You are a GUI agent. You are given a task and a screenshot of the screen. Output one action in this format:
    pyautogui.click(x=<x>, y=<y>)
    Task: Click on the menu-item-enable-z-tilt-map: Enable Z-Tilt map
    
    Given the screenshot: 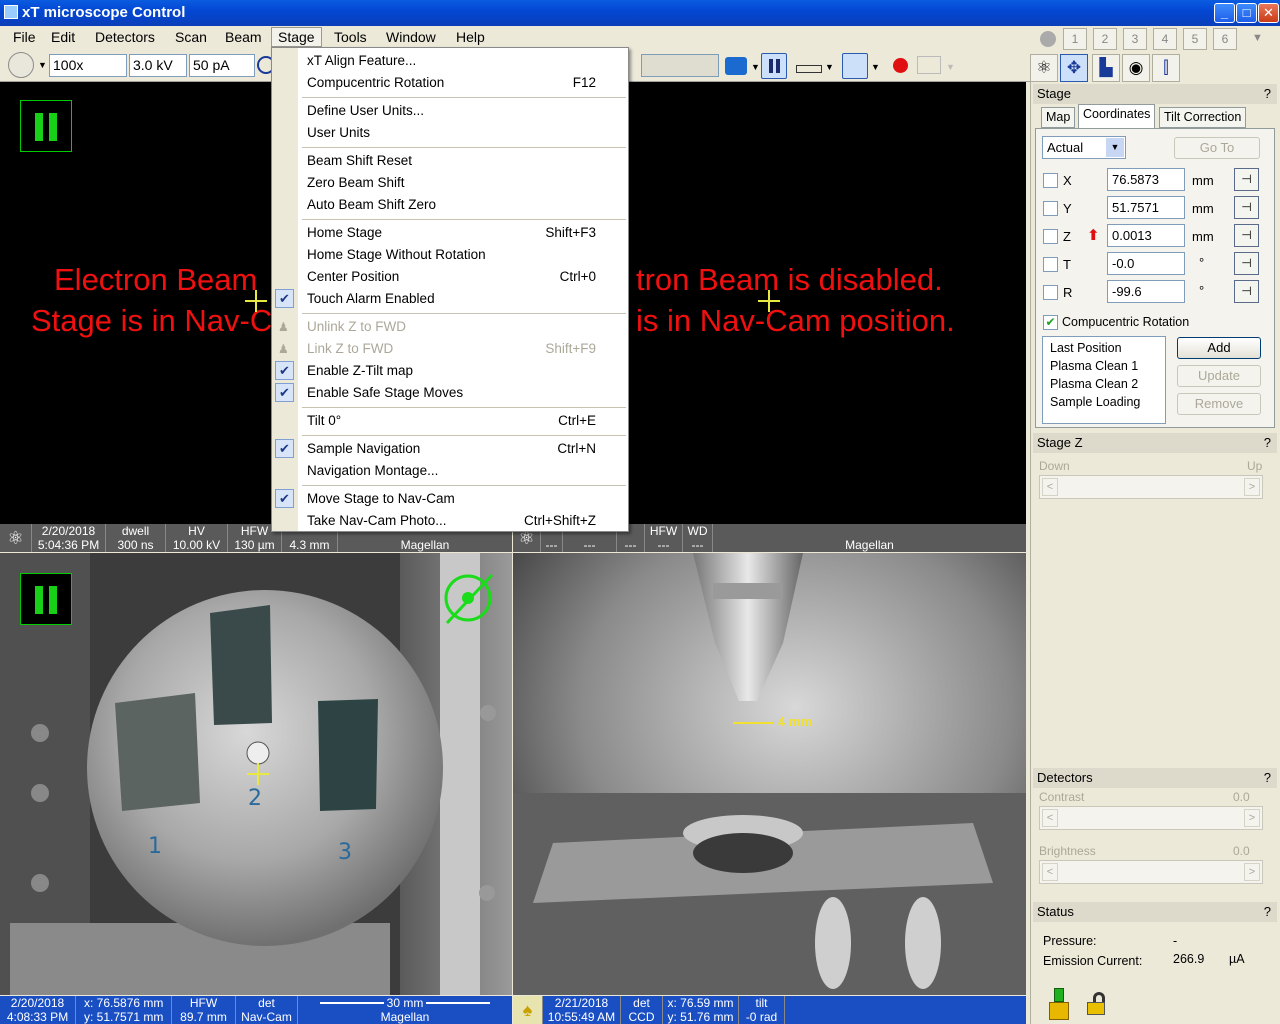 What is the action you would take?
    pyautogui.click(x=360, y=370)
    